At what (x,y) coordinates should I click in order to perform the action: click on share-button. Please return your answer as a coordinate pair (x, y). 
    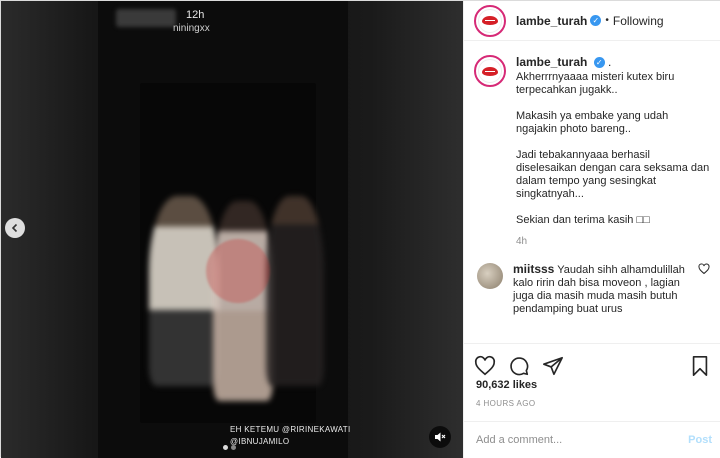
    Looking at the image, I should click on (553, 366).